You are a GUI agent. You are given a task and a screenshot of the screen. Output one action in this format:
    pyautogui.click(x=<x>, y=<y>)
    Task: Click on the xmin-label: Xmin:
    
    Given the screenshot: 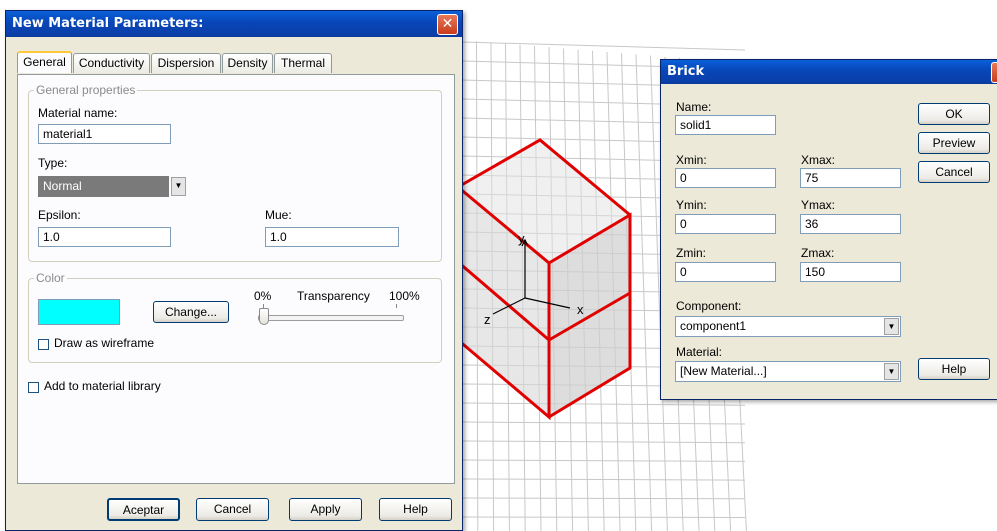 What is the action you would take?
    pyautogui.click(x=691, y=160)
    